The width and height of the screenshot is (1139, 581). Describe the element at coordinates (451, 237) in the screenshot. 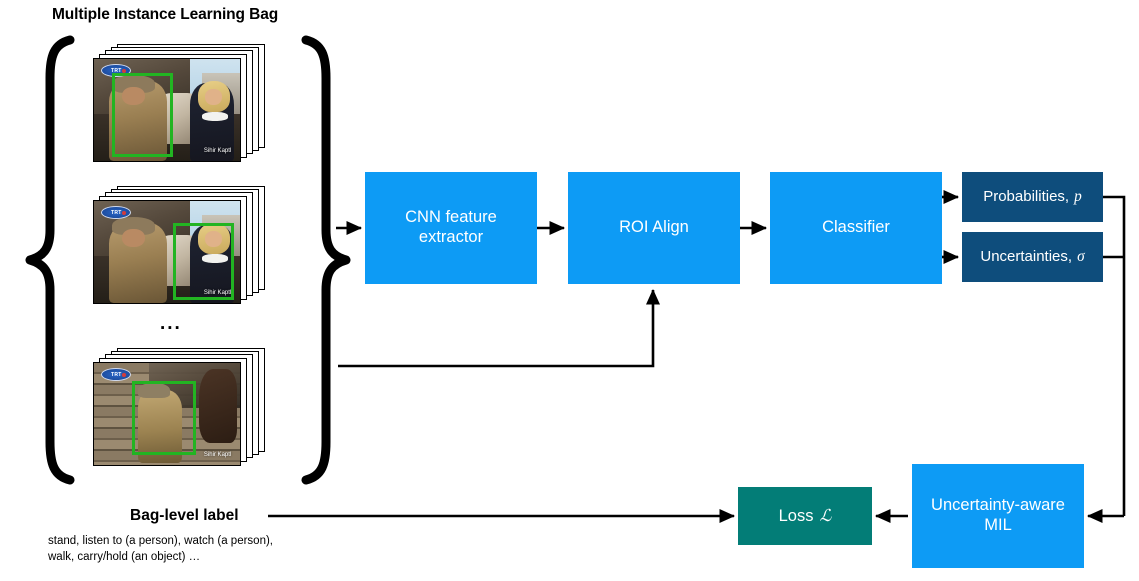

I see `cnn-label-line2: extractor` at that location.